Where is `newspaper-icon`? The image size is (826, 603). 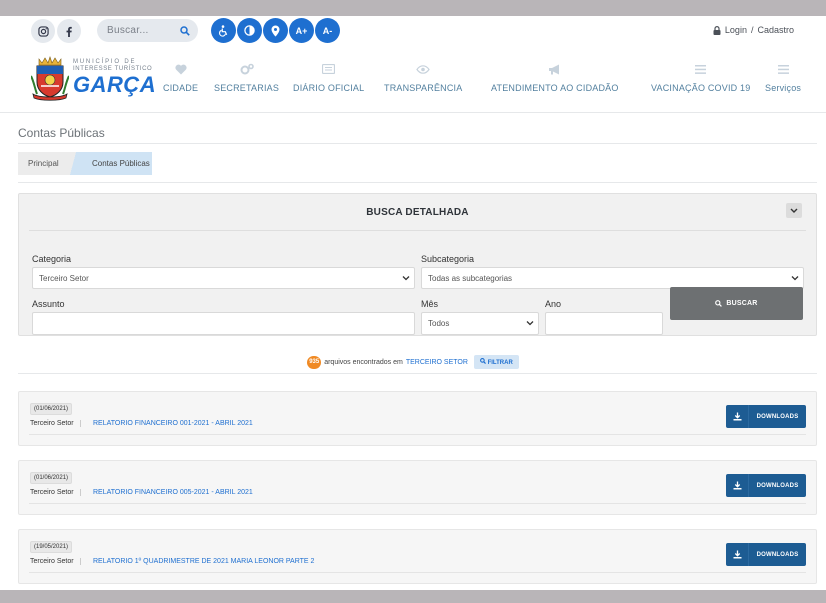 newspaper-icon is located at coordinates (329, 69).